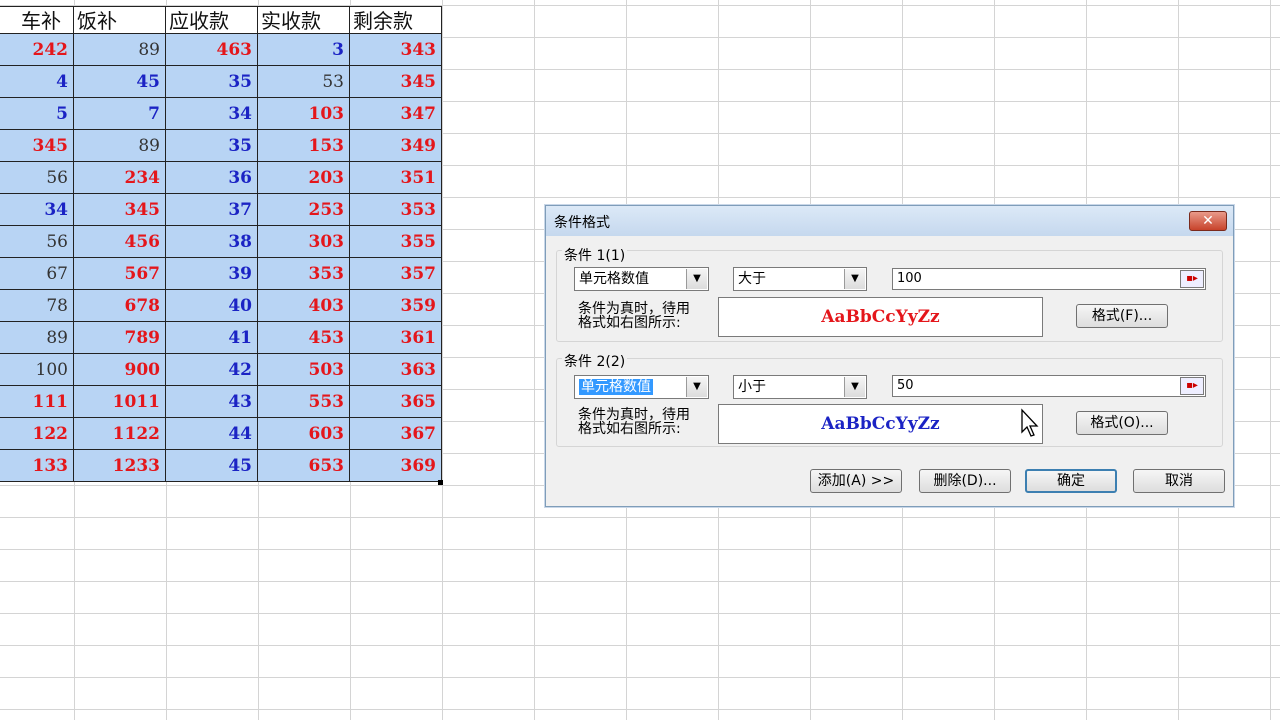 The height and width of the screenshot is (720, 1280). Describe the element at coordinates (37, 20) in the screenshot. I see `column-header: 车补` at that location.